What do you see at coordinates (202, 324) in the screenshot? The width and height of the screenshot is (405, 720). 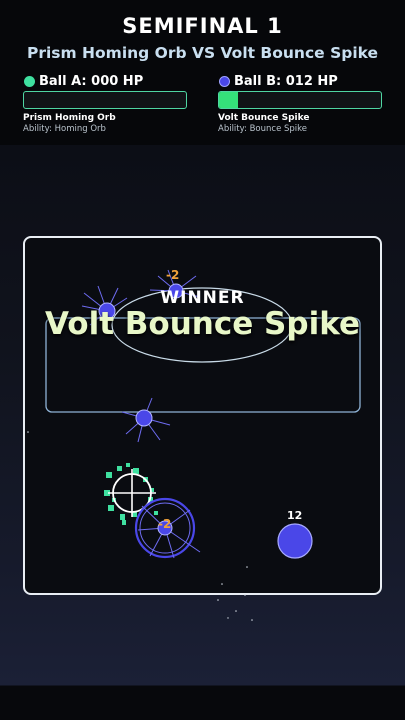 I see `winner-name: Volt Bounce Spike` at bounding box center [202, 324].